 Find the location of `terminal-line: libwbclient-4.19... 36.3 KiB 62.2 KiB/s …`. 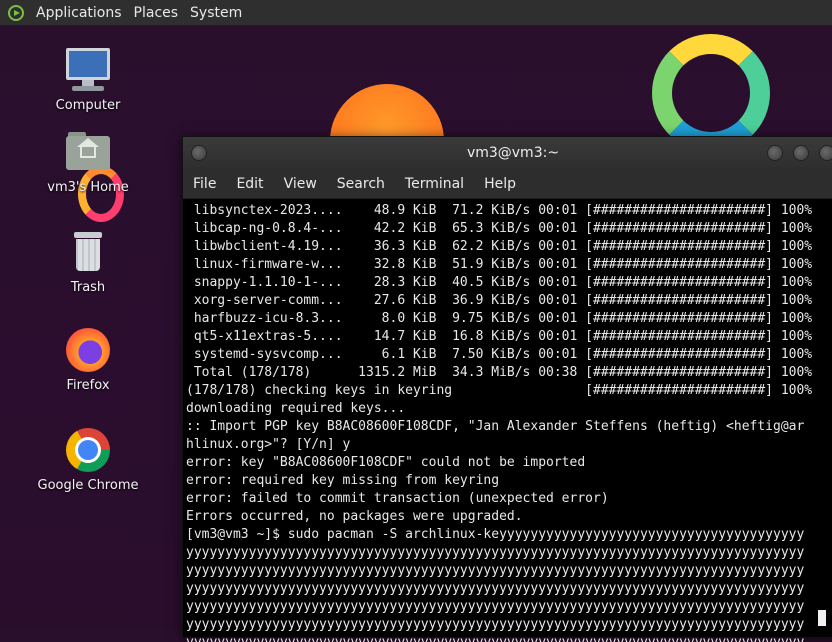

terminal-line: libwbclient-4.19... 36.3 KiB 62.2 KiB/s … is located at coordinates (499, 246).